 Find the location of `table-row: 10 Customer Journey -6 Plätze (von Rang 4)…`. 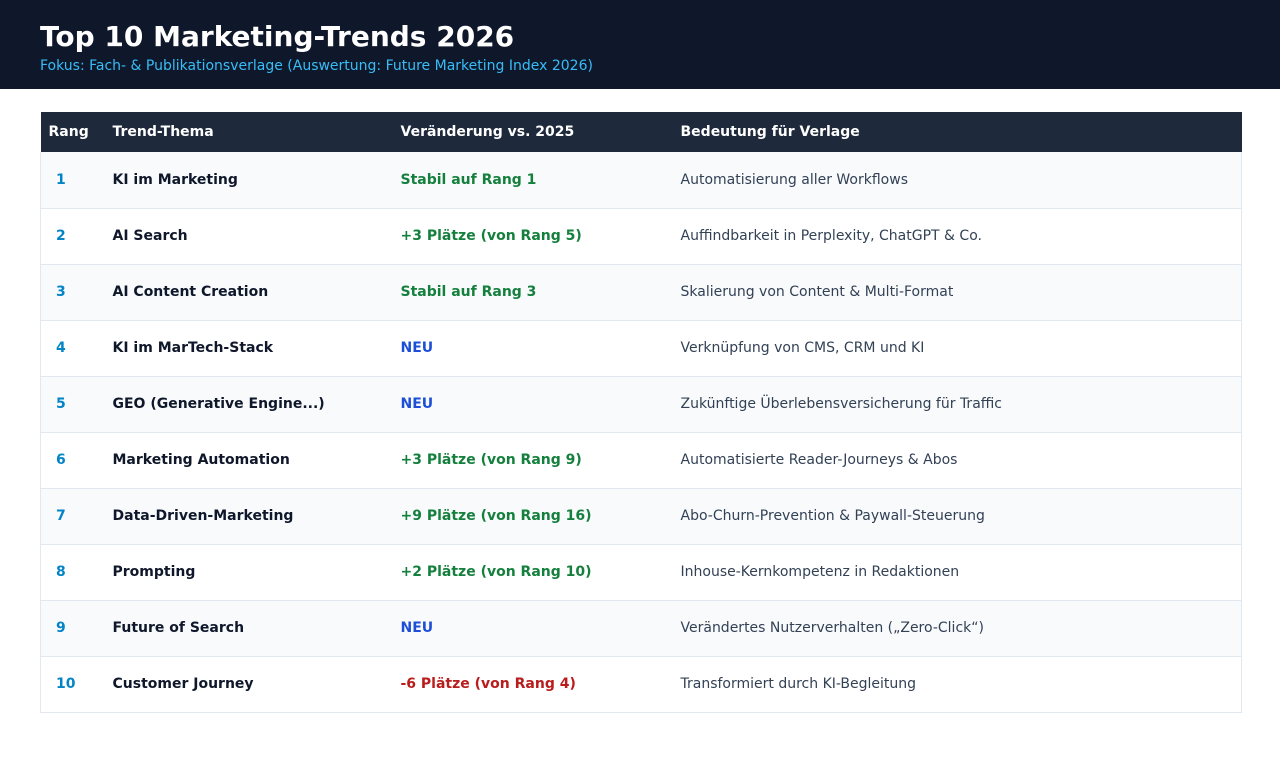

table-row: 10 Customer Journey -6 Plätze (von Rang 4)… is located at coordinates (641, 684).